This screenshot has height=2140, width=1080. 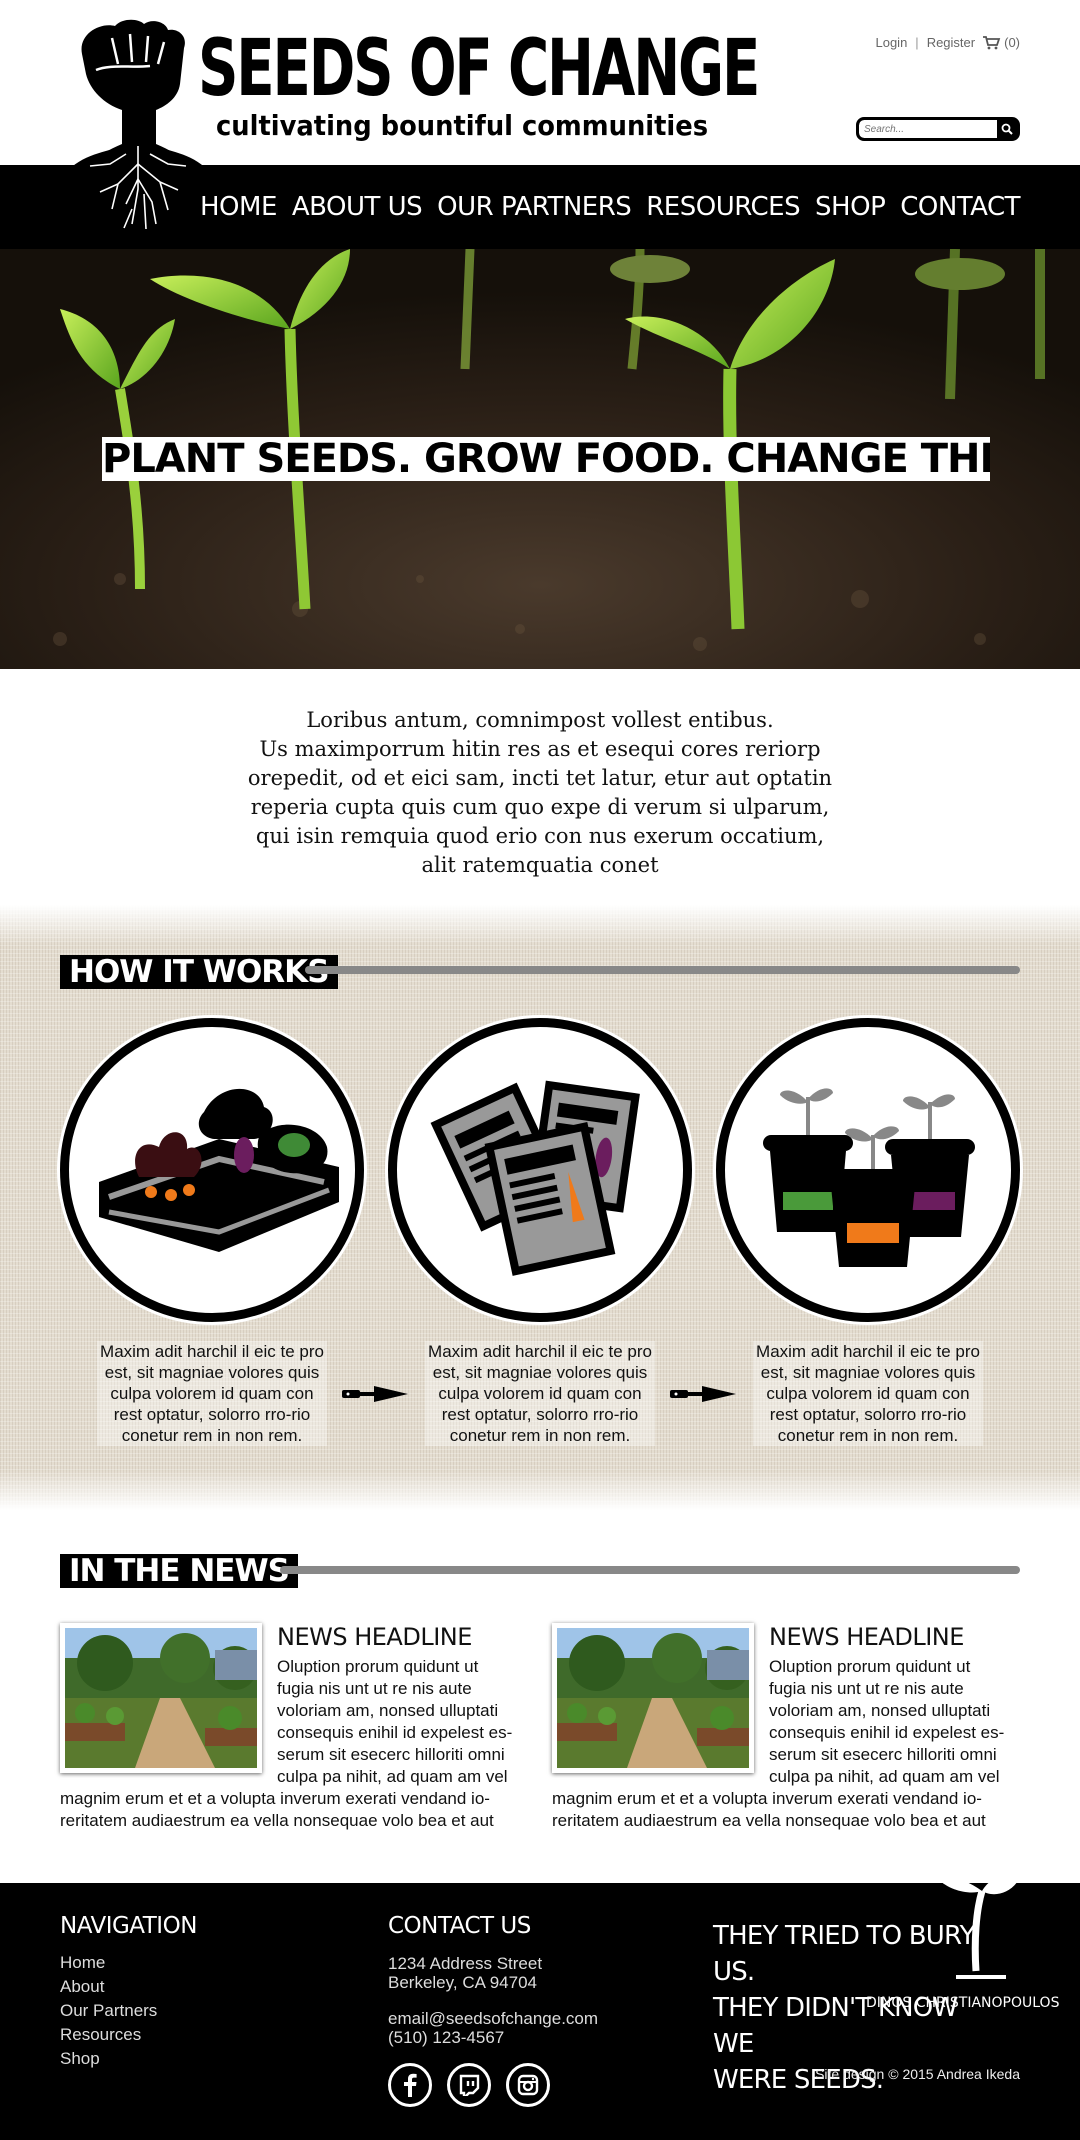 I want to click on instagram-button, so click(x=528, y=2085).